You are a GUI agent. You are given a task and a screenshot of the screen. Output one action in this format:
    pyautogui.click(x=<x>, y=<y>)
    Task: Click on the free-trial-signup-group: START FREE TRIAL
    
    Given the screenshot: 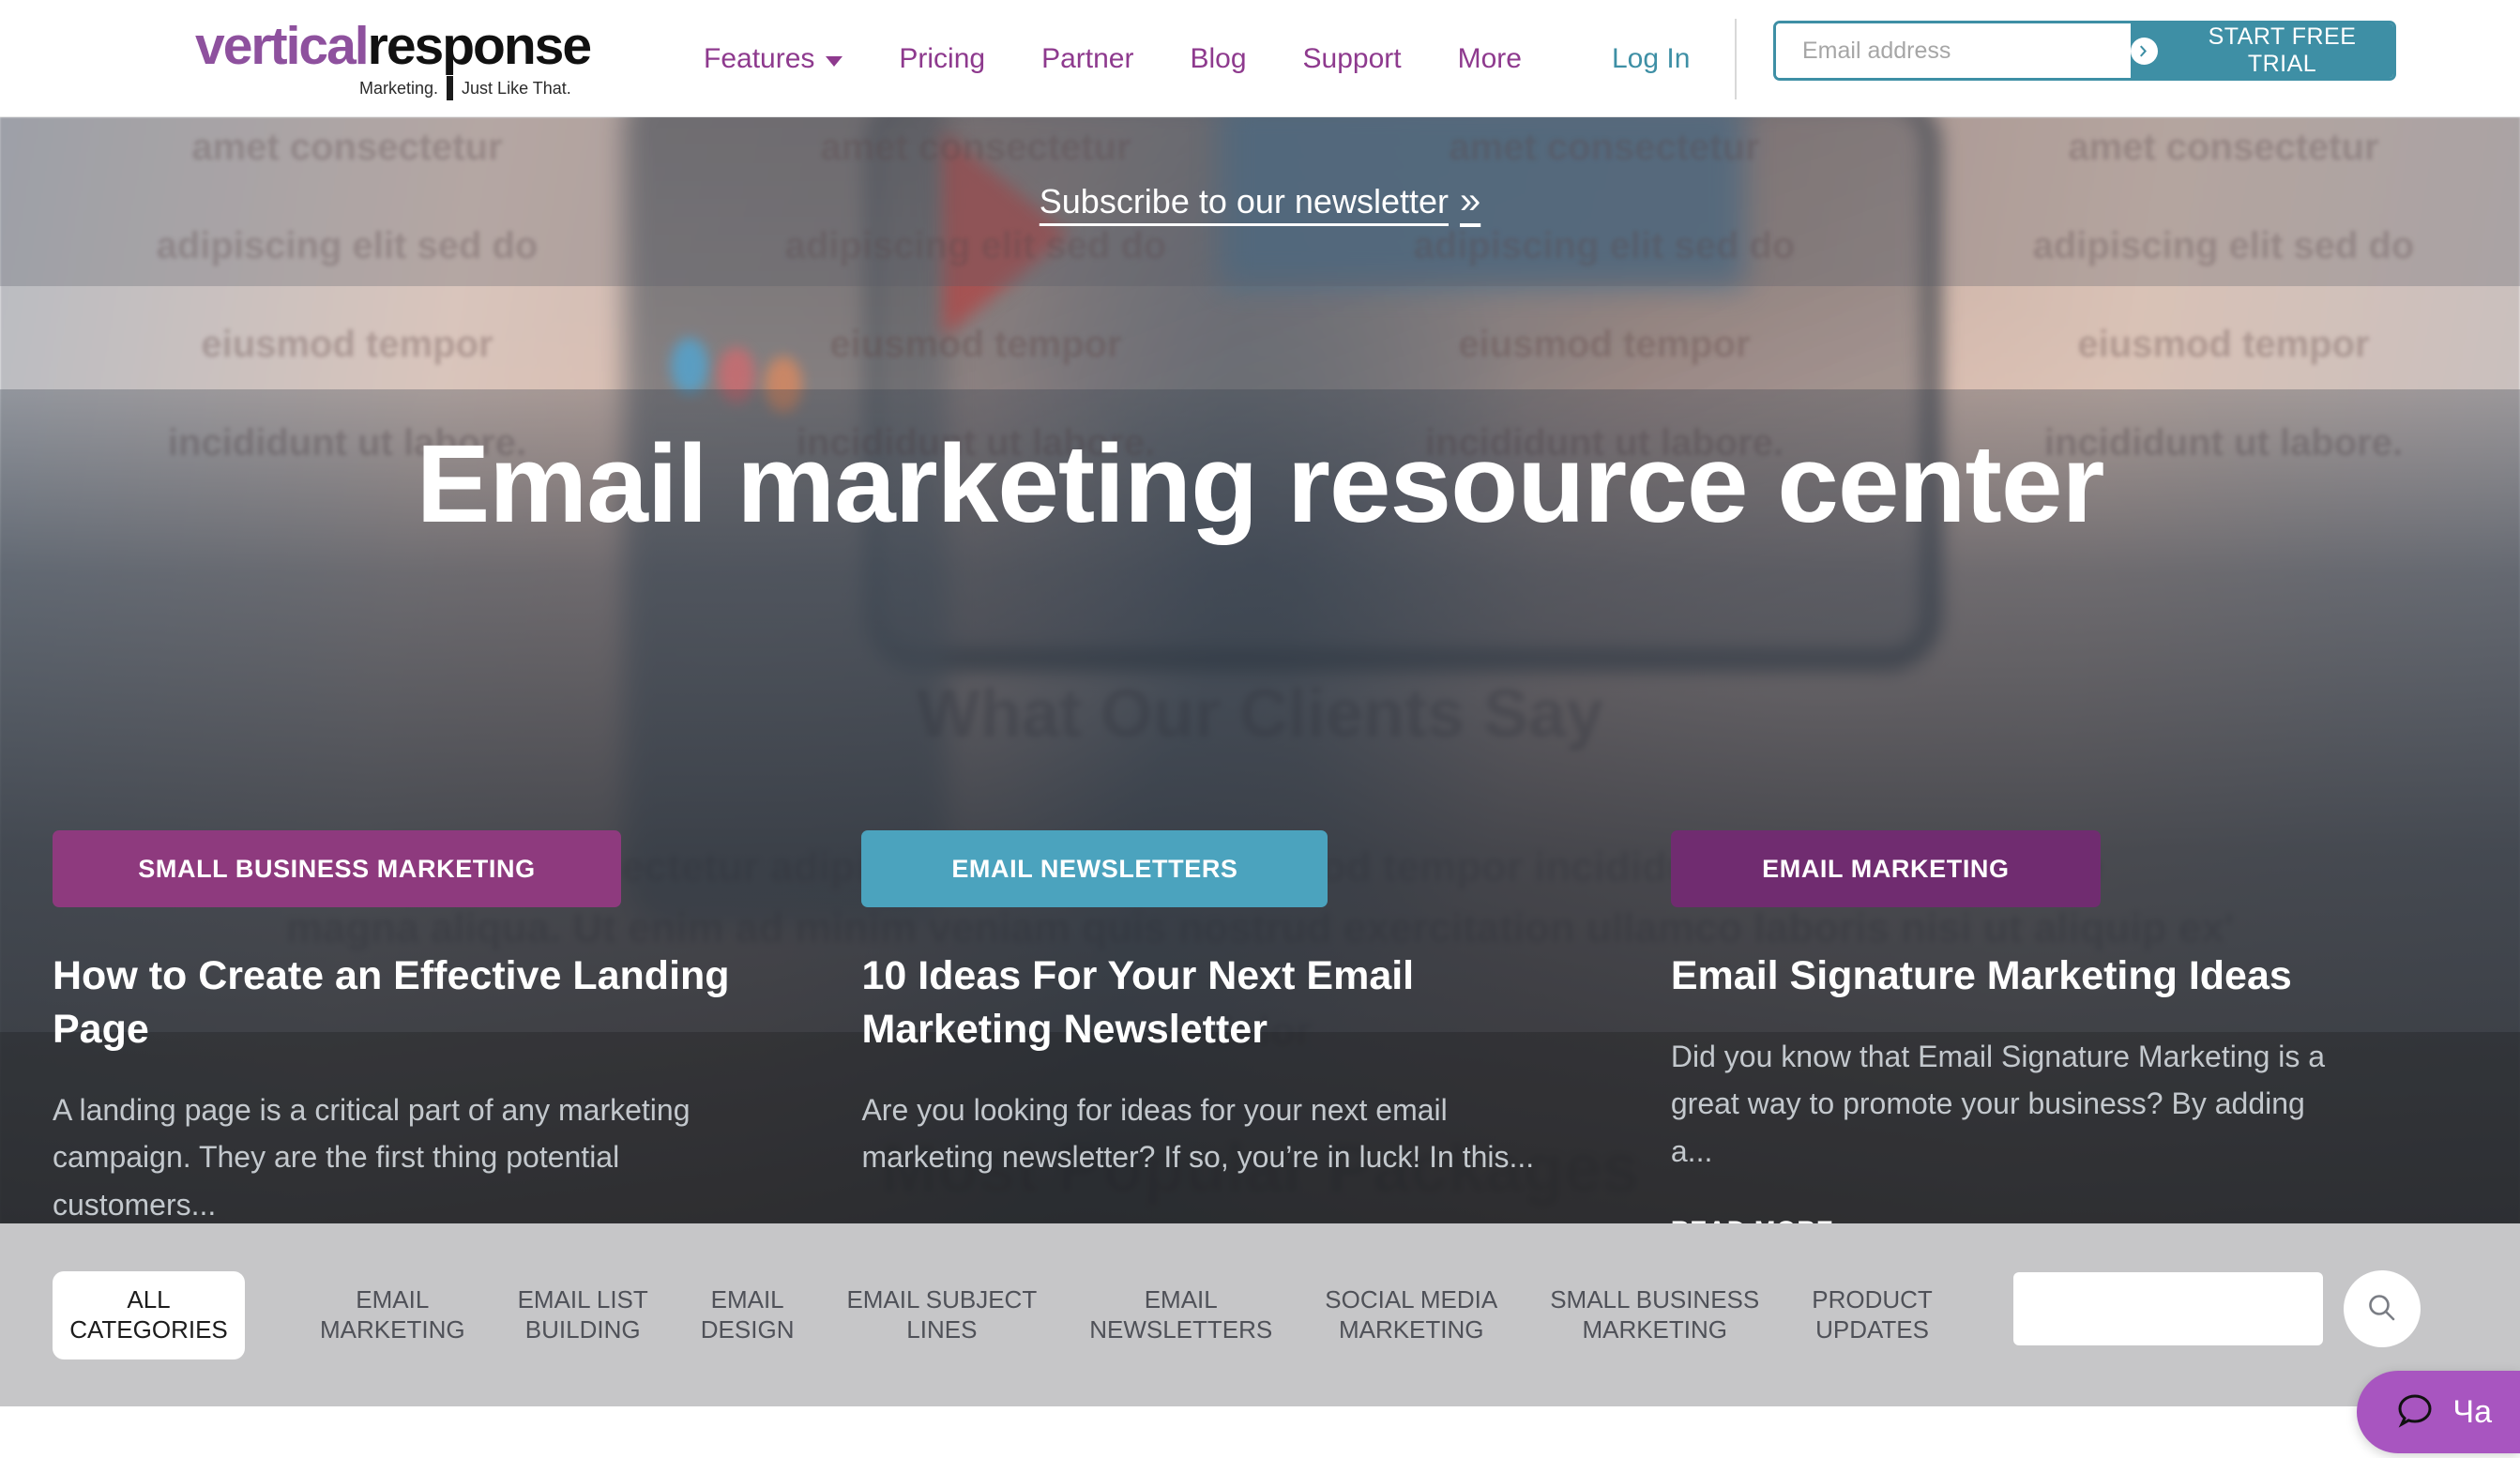 What is the action you would take?
    pyautogui.click(x=2084, y=51)
    